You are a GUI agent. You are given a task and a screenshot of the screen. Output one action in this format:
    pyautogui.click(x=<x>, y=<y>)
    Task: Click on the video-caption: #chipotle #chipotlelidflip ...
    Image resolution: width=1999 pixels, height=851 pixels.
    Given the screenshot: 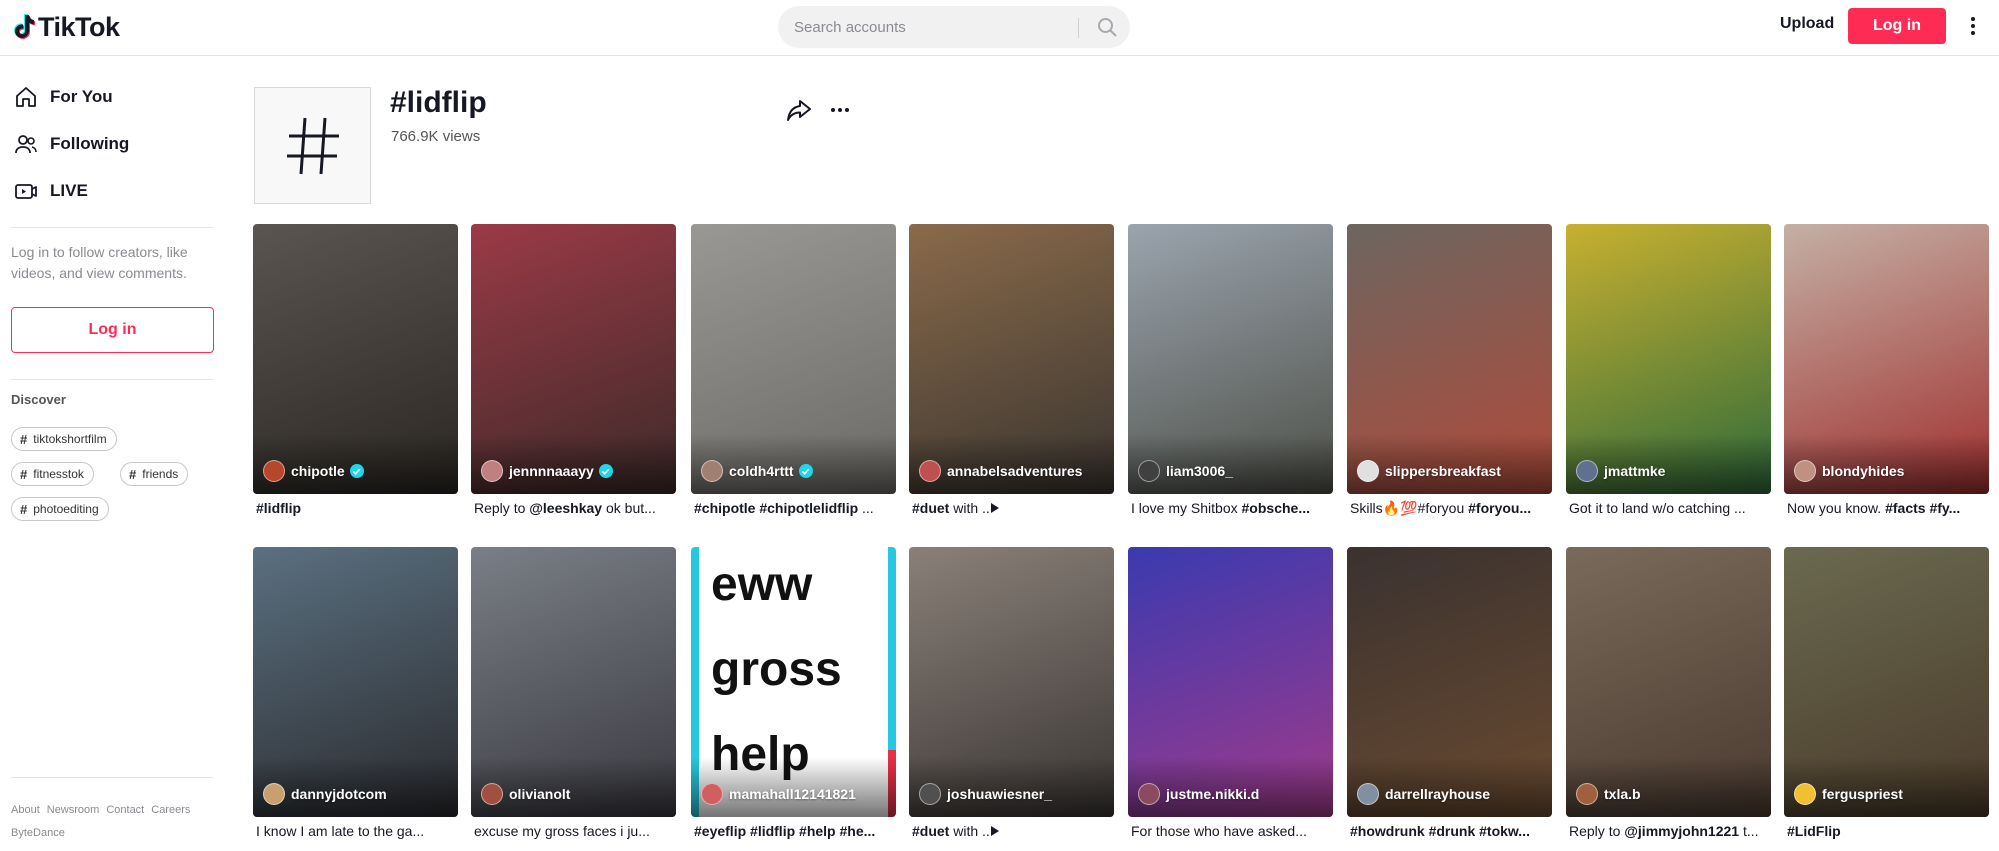 What is the action you would take?
    pyautogui.click(x=793, y=510)
    